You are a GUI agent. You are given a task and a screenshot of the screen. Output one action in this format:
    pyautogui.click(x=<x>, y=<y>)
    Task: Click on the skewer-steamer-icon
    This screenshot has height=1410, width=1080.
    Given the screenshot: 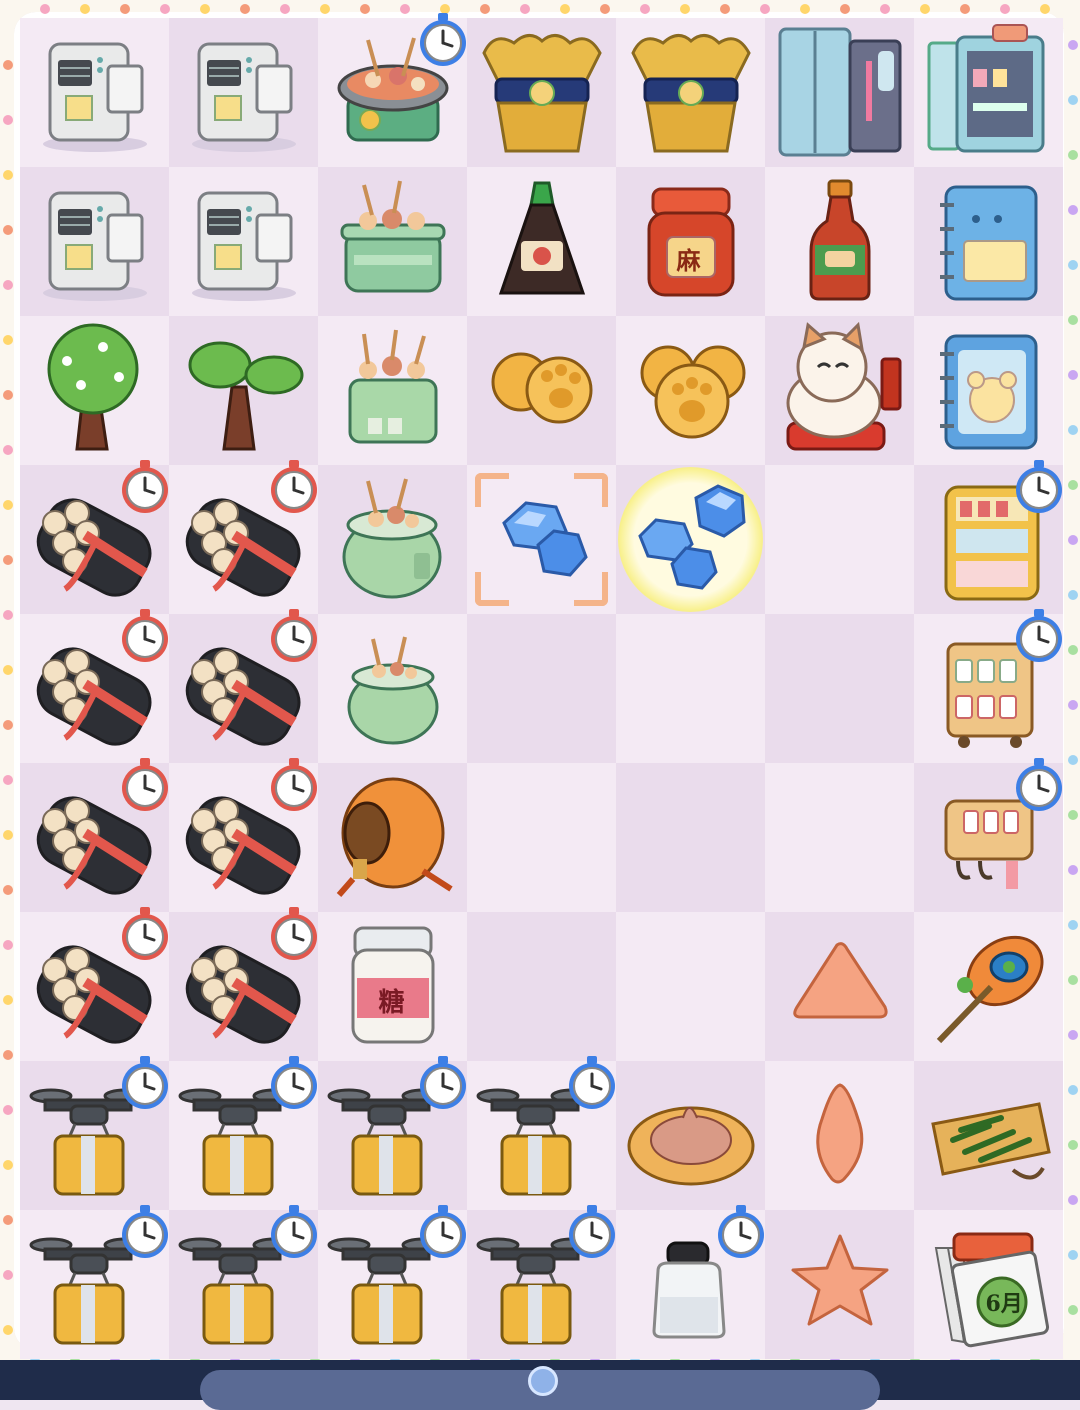 What is the action you would take?
    pyautogui.click(x=393, y=242)
    